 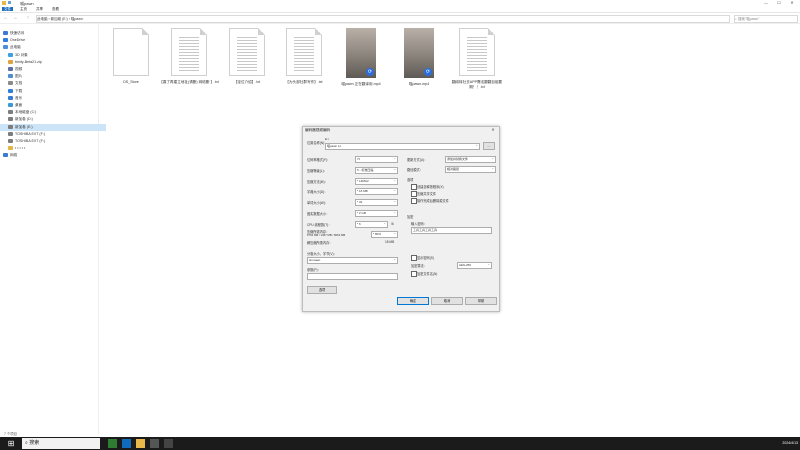 What do you see at coordinates (414, 274) in the screenshot?
I see `encrypt-names-checkbox` at bounding box center [414, 274].